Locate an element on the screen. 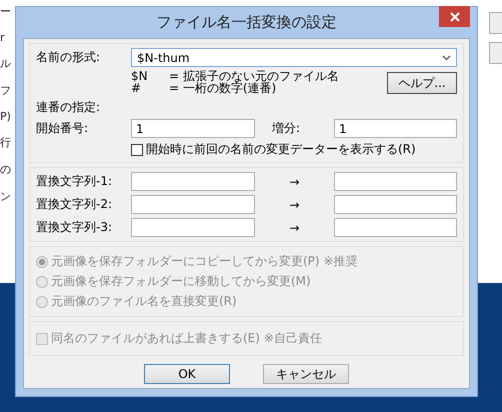 The image size is (502, 412). name-format-combobox: $N-thum is located at coordinates (294, 57).